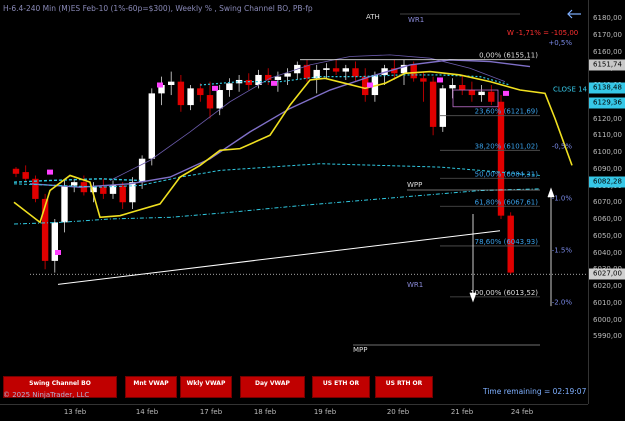 The image size is (625, 421). I want to click on us-rth-or-button: US RTH OR, so click(404, 387).